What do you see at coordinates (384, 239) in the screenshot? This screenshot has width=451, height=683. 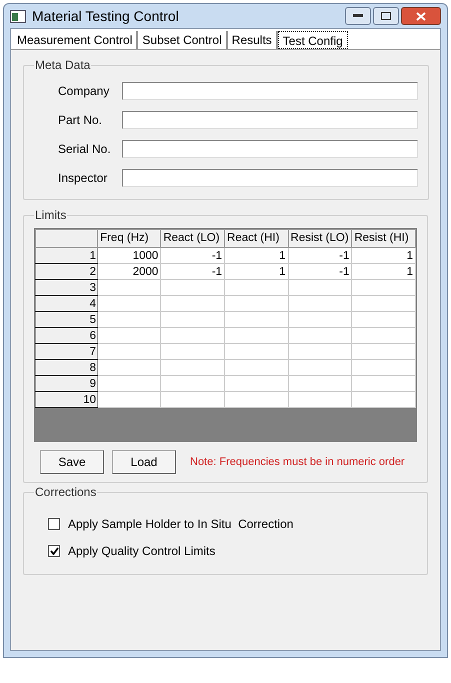 I see `column-header: Resist (HI)` at bounding box center [384, 239].